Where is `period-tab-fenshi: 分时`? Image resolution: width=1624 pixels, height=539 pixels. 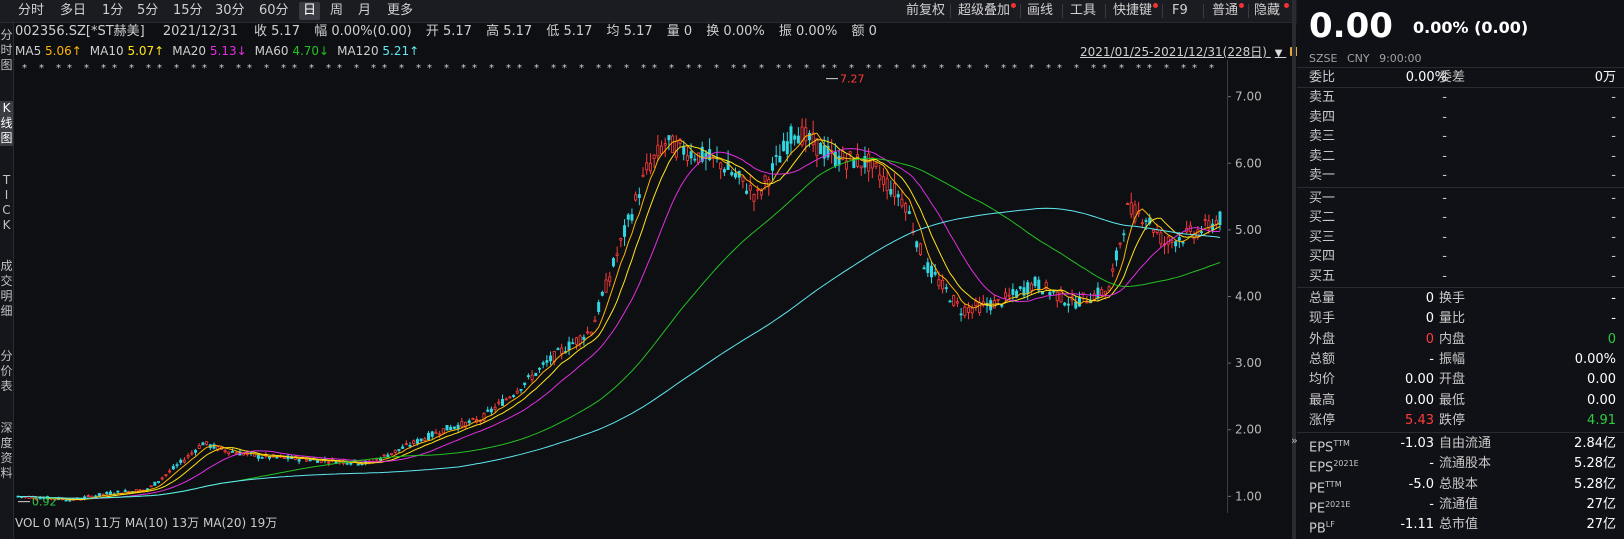 period-tab-fenshi: 分时 is located at coordinates (31, 11).